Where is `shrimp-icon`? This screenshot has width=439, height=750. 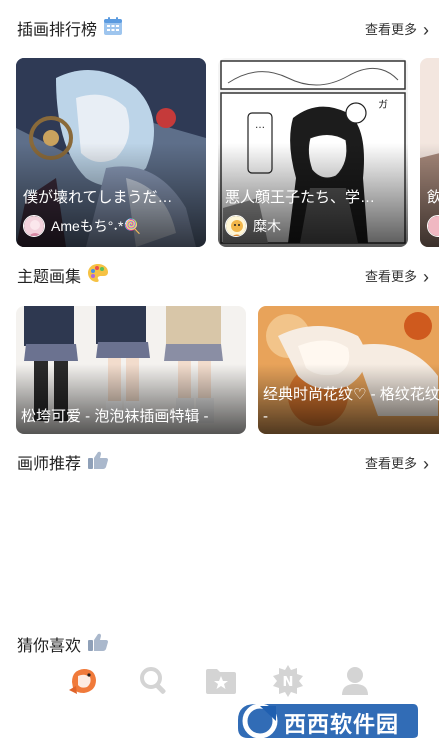
shrimp-icon is located at coordinates (83, 683).